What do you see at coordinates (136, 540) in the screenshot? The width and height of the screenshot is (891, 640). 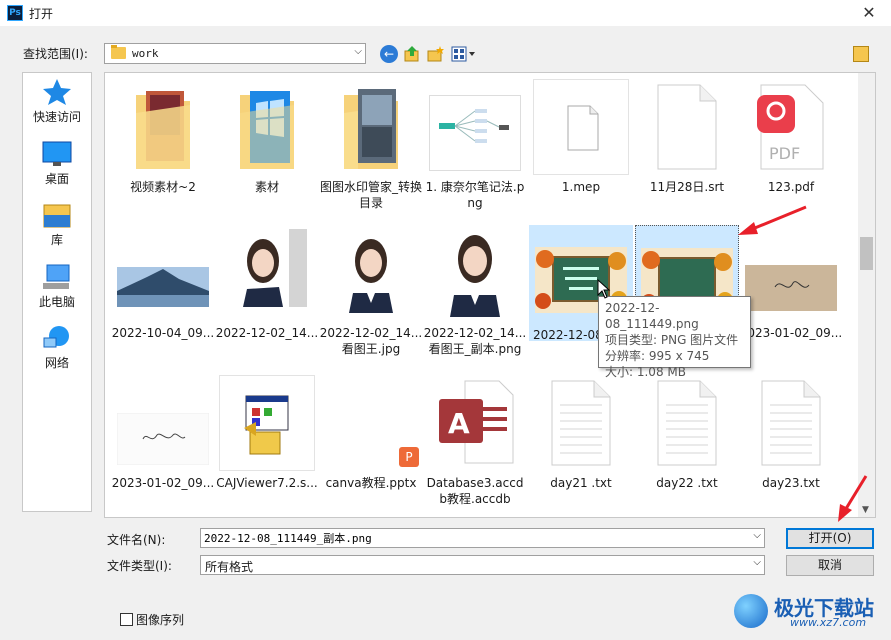 I see `filename-label: 文件名(N):` at bounding box center [136, 540].